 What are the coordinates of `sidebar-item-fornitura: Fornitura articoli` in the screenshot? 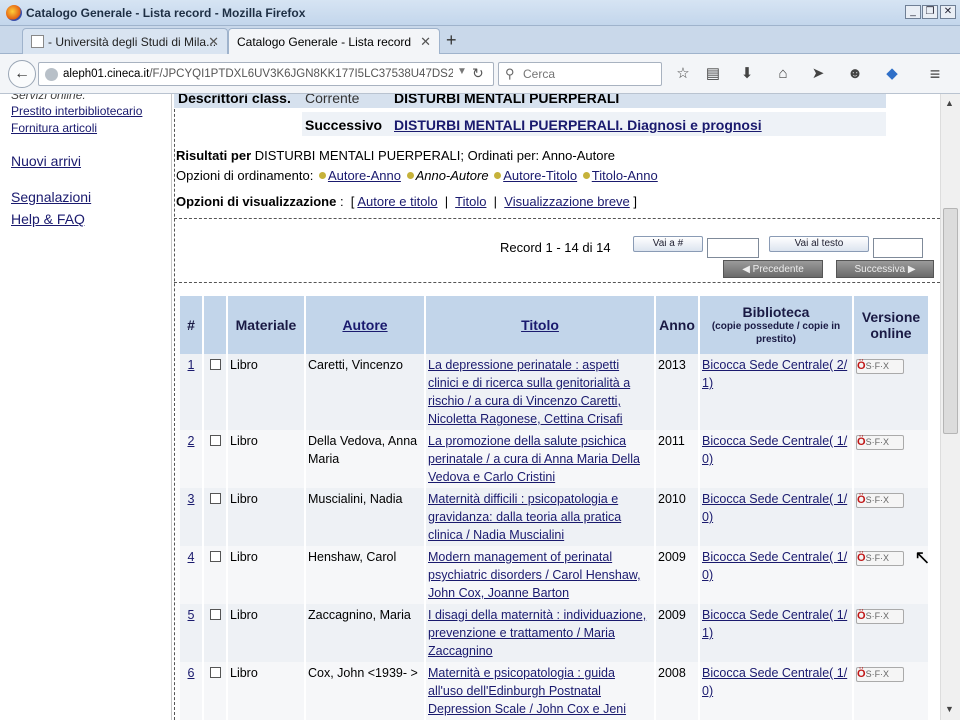 It's located at (54, 128).